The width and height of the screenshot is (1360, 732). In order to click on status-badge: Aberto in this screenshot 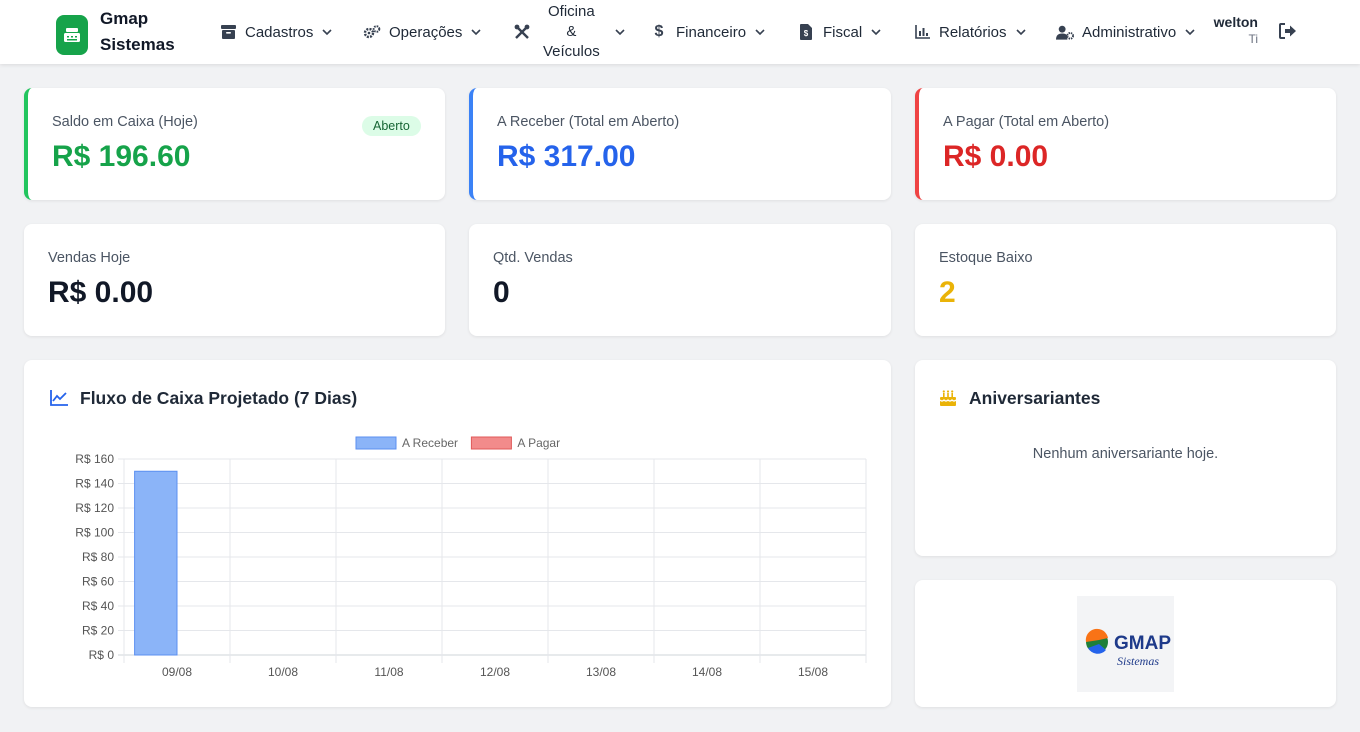, I will do `click(391, 126)`.